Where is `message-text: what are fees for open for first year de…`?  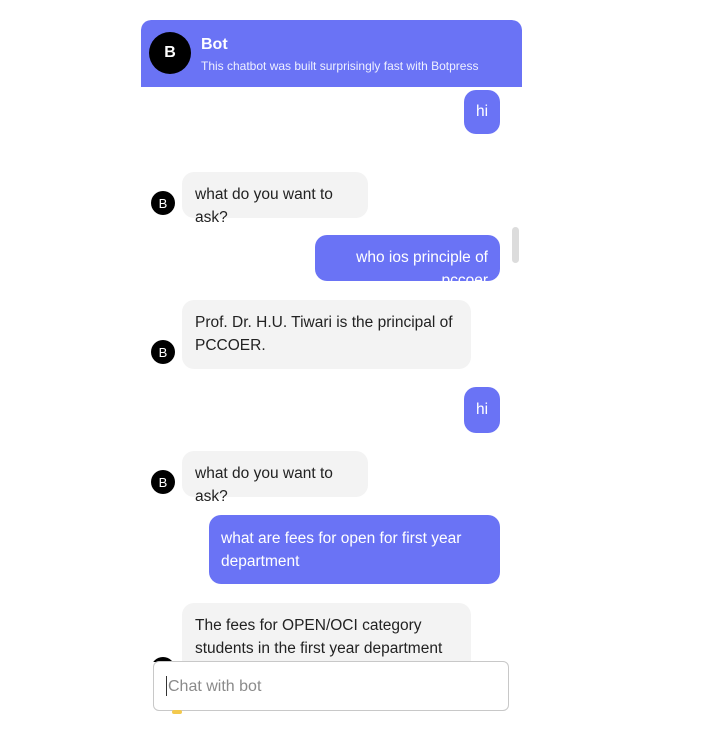
message-text: what are fees for open for first year de… is located at coordinates (341, 550).